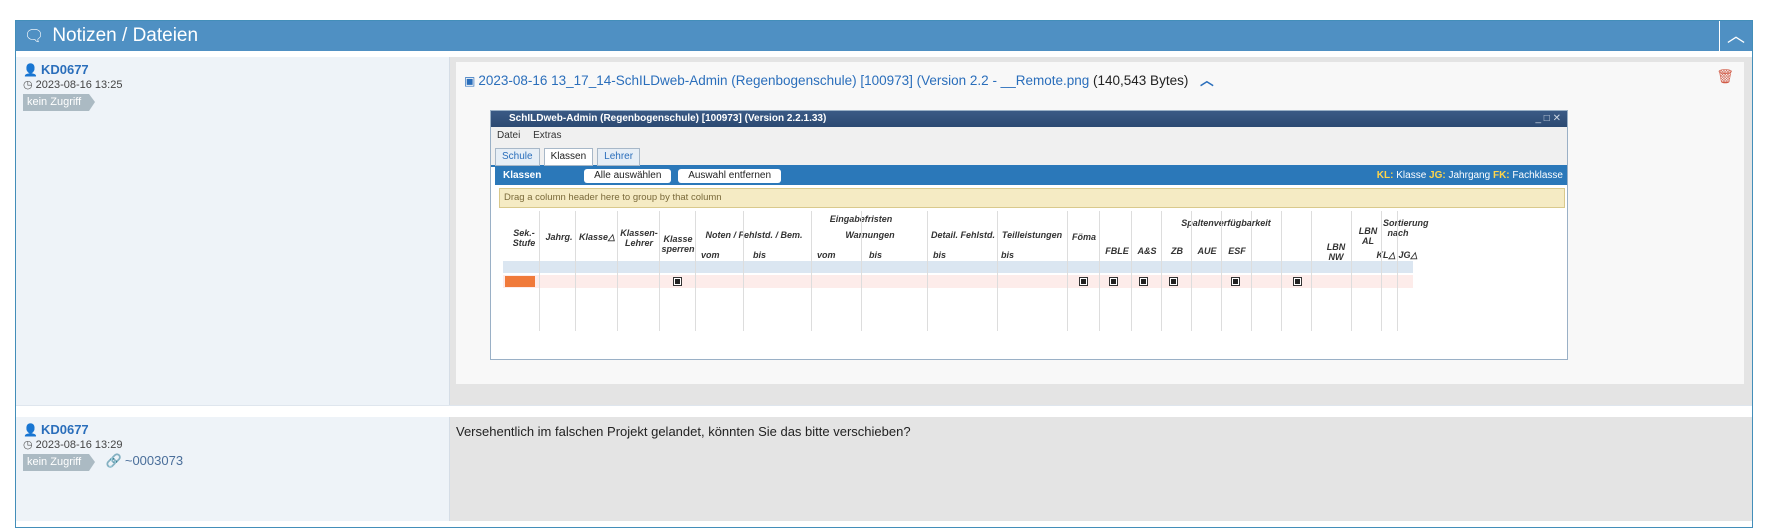  What do you see at coordinates (520, 281) in the screenshot?
I see `preview-row-marker` at bounding box center [520, 281].